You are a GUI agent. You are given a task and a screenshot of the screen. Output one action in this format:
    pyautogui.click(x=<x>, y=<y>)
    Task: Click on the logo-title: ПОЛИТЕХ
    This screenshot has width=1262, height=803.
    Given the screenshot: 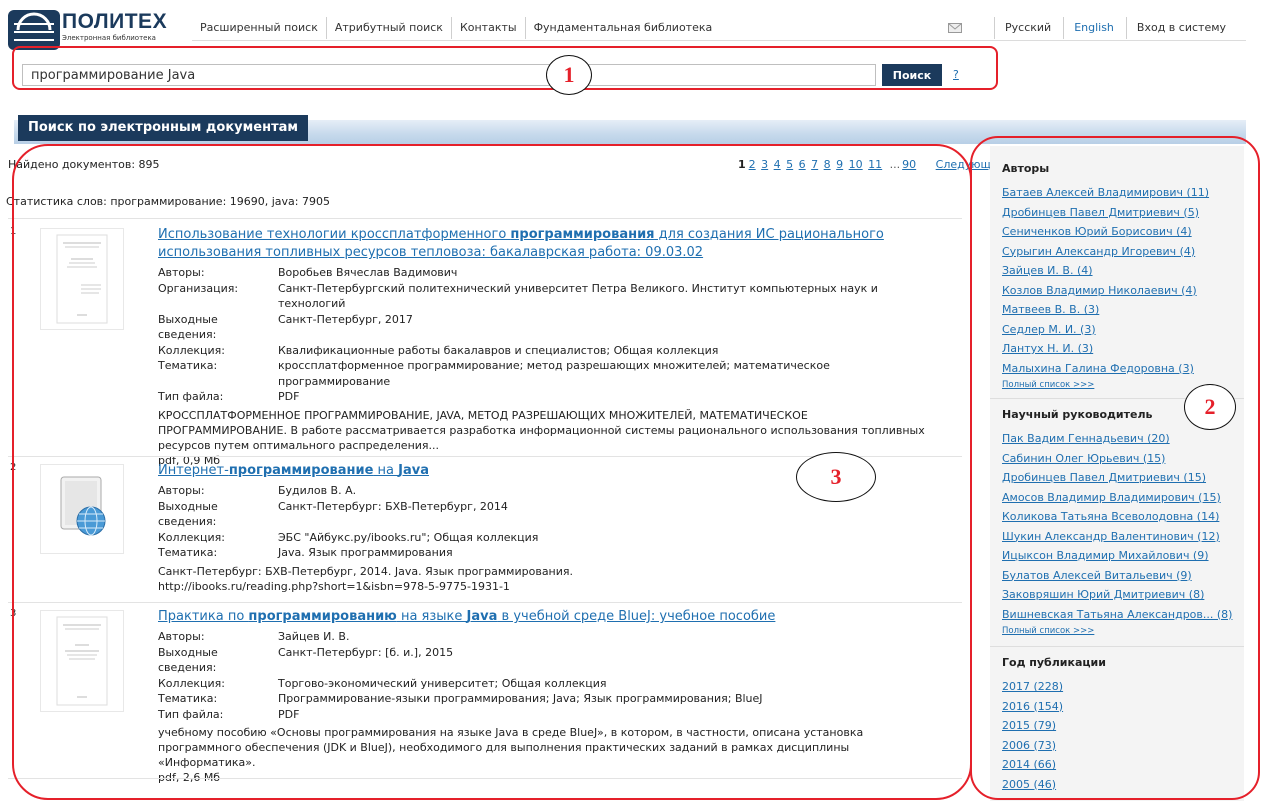 What is the action you would take?
    pyautogui.click(x=115, y=21)
    